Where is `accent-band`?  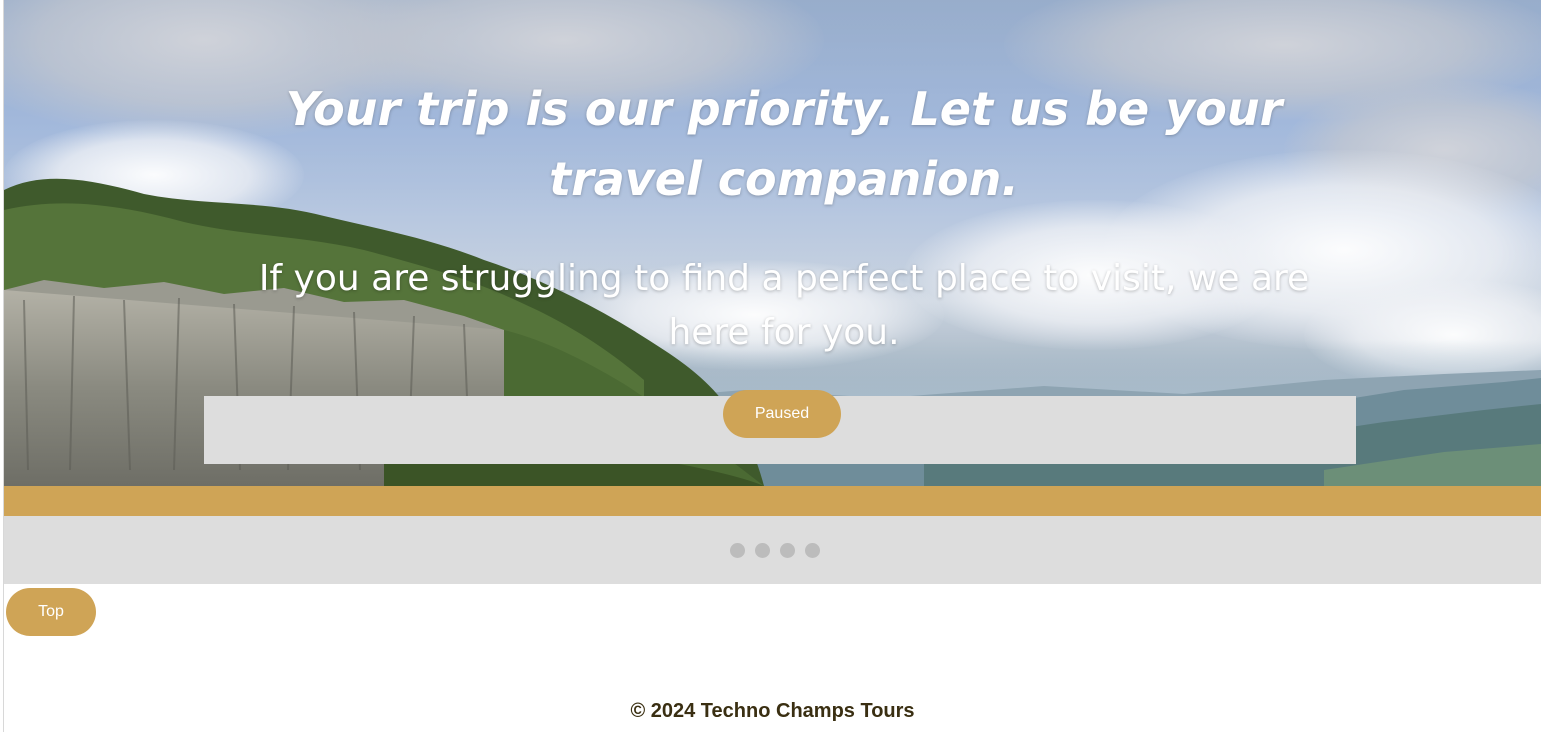
accent-band is located at coordinates (772, 501).